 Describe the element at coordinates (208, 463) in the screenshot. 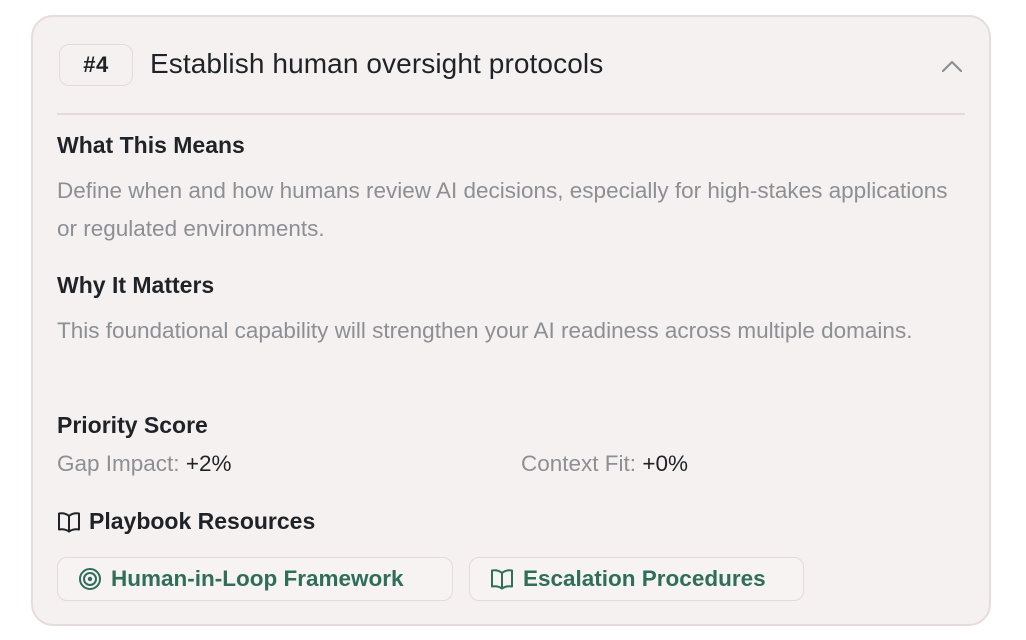

I see `gap-impact-value: +2%` at that location.